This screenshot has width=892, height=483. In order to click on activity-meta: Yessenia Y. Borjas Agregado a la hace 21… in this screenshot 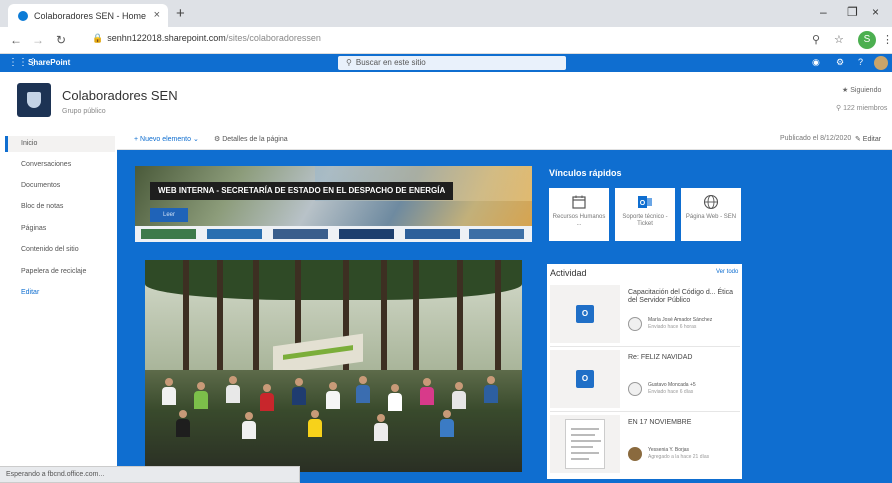, I will do `click(683, 455)`.